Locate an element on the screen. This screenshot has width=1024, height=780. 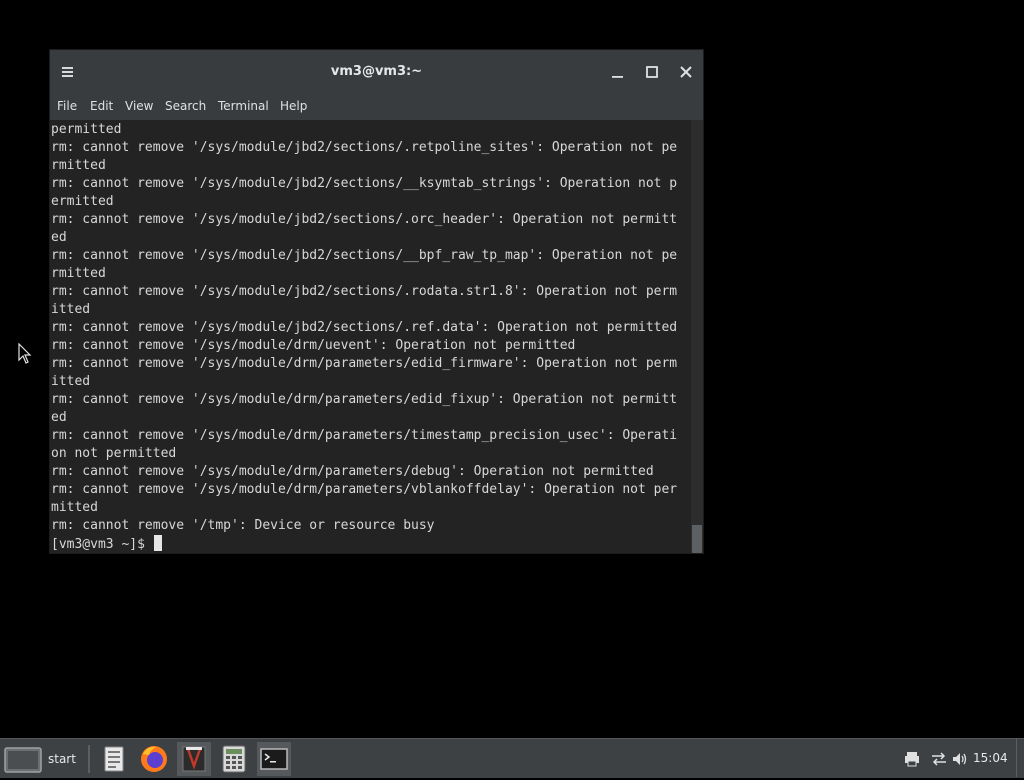
terminal-line: on not permitted is located at coordinates (114, 453).